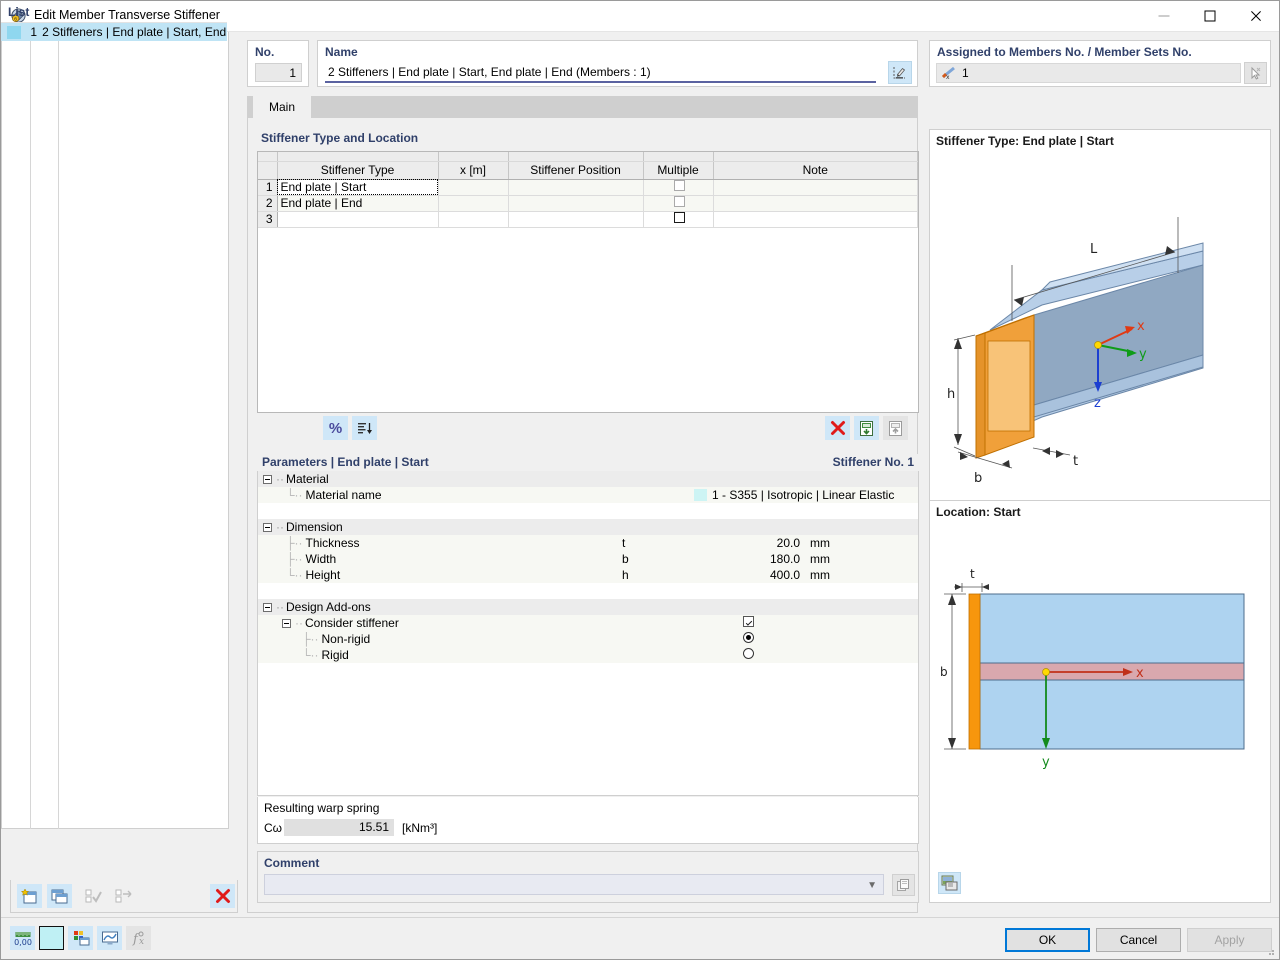  Describe the element at coordinates (815, 170) in the screenshot. I see `col-header-note: Note` at that location.